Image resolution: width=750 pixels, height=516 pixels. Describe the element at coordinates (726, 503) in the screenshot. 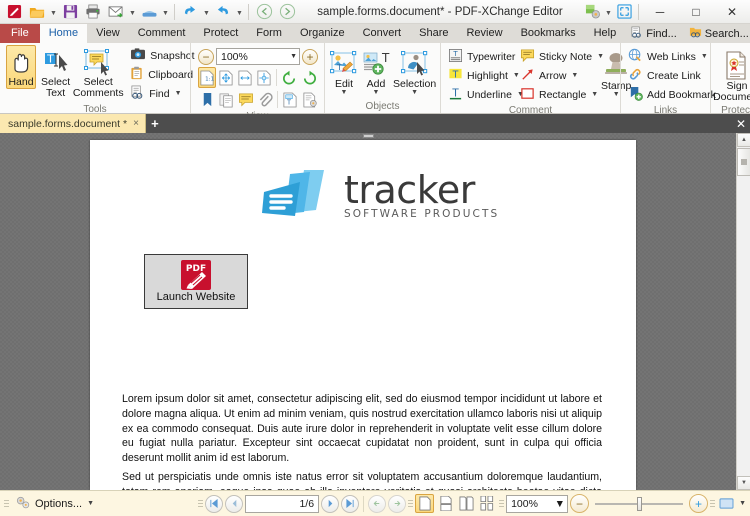

I see `fullscreen-icon` at that location.